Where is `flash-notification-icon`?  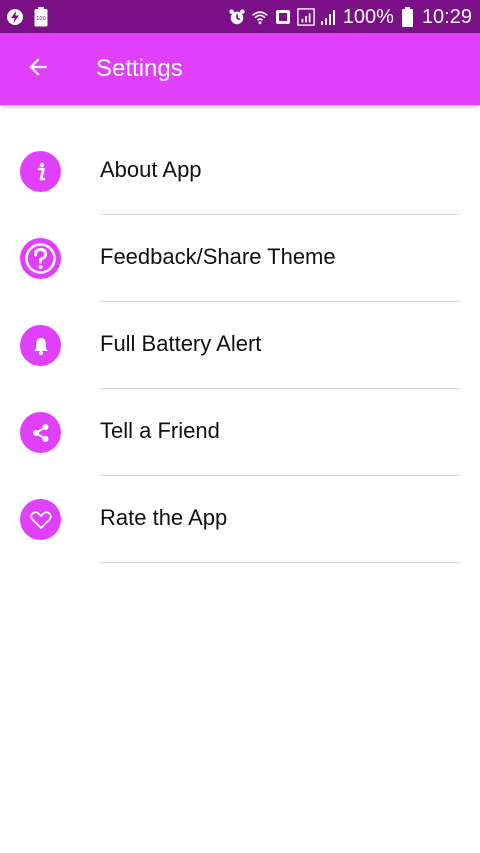
flash-notification-icon is located at coordinates (15, 17).